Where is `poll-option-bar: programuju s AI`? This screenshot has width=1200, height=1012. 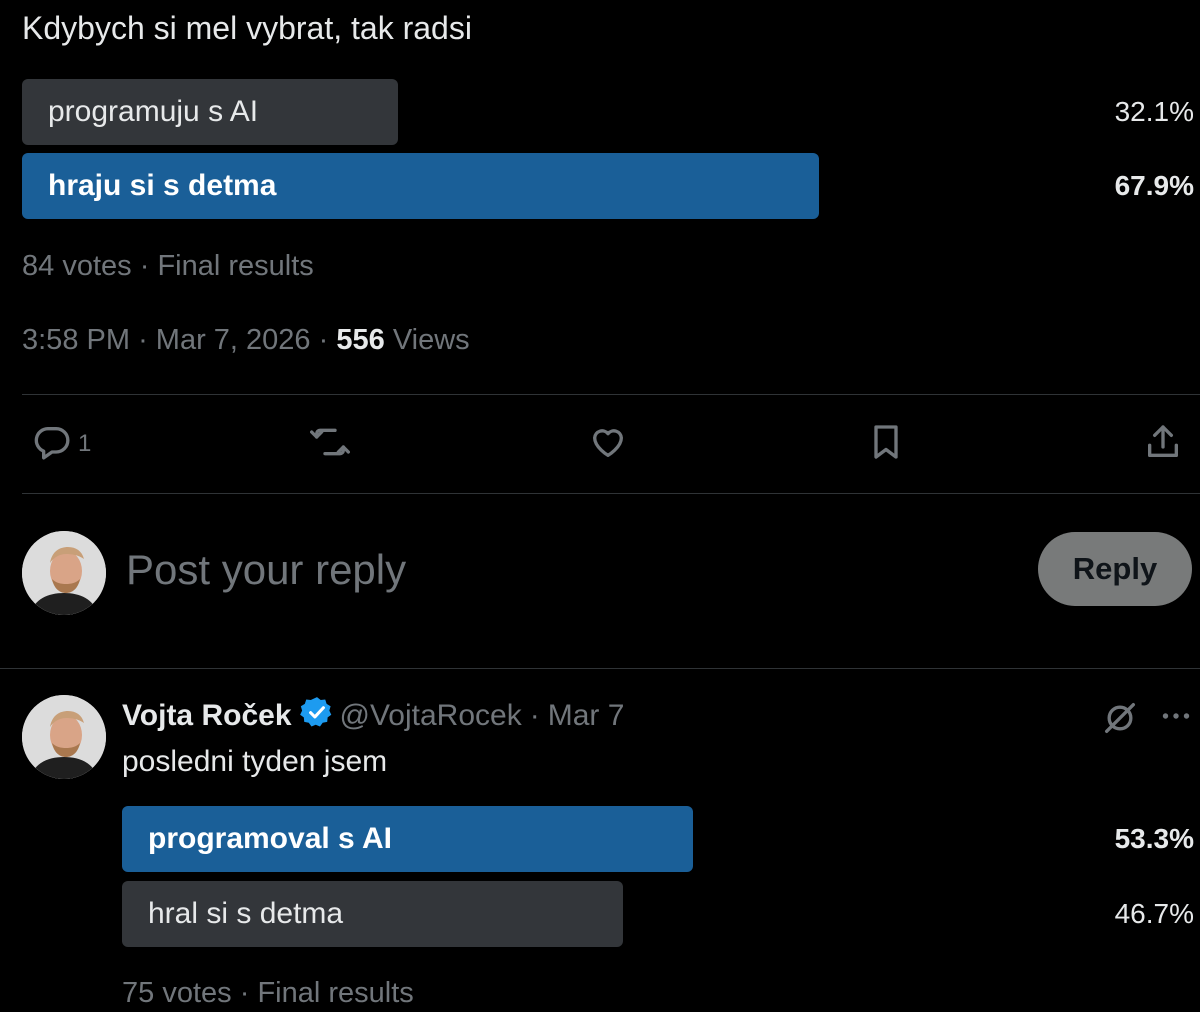
poll-option-bar: programuju s AI is located at coordinates (210, 112).